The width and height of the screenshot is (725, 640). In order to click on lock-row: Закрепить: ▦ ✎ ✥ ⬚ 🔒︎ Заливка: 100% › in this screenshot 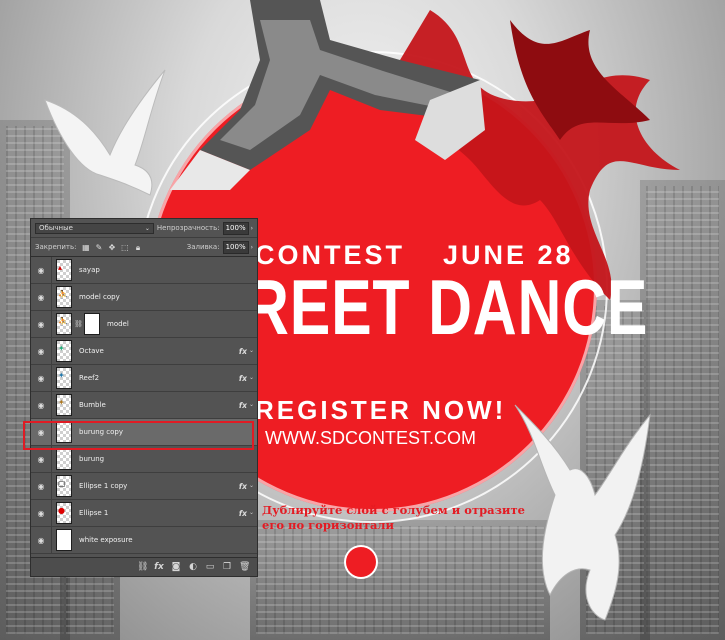, I will do `click(144, 247)`.